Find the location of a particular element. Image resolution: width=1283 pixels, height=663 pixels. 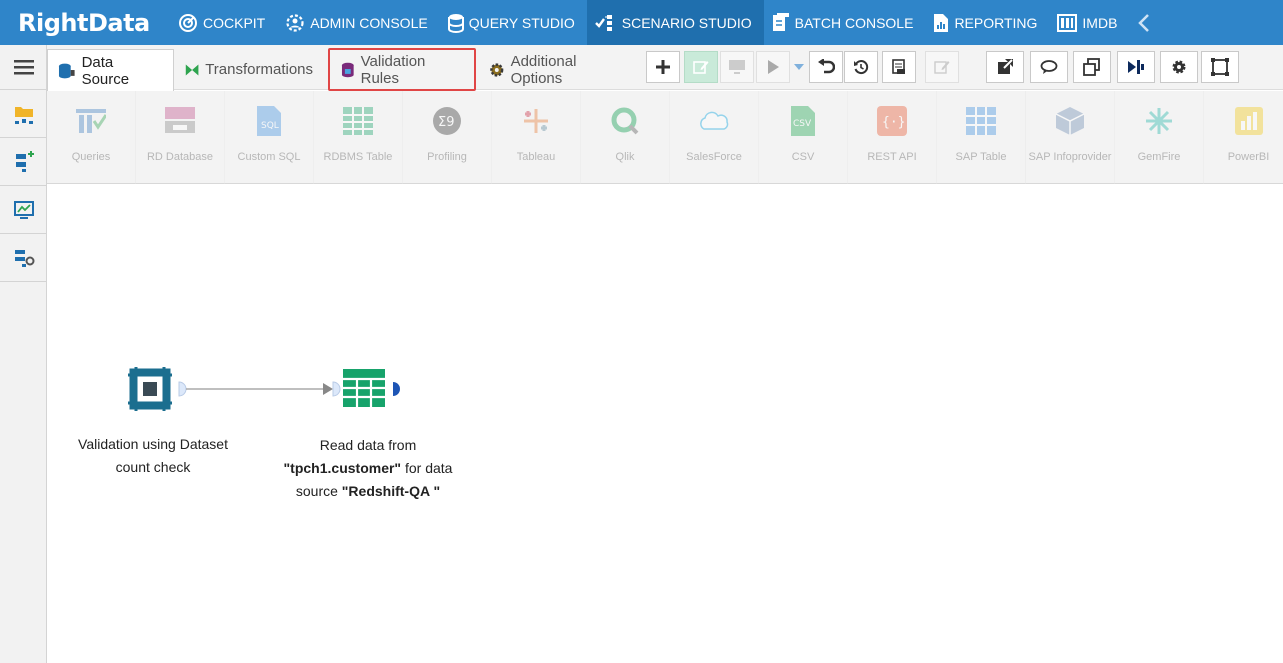

external-link-icon is located at coordinates (1005, 66).